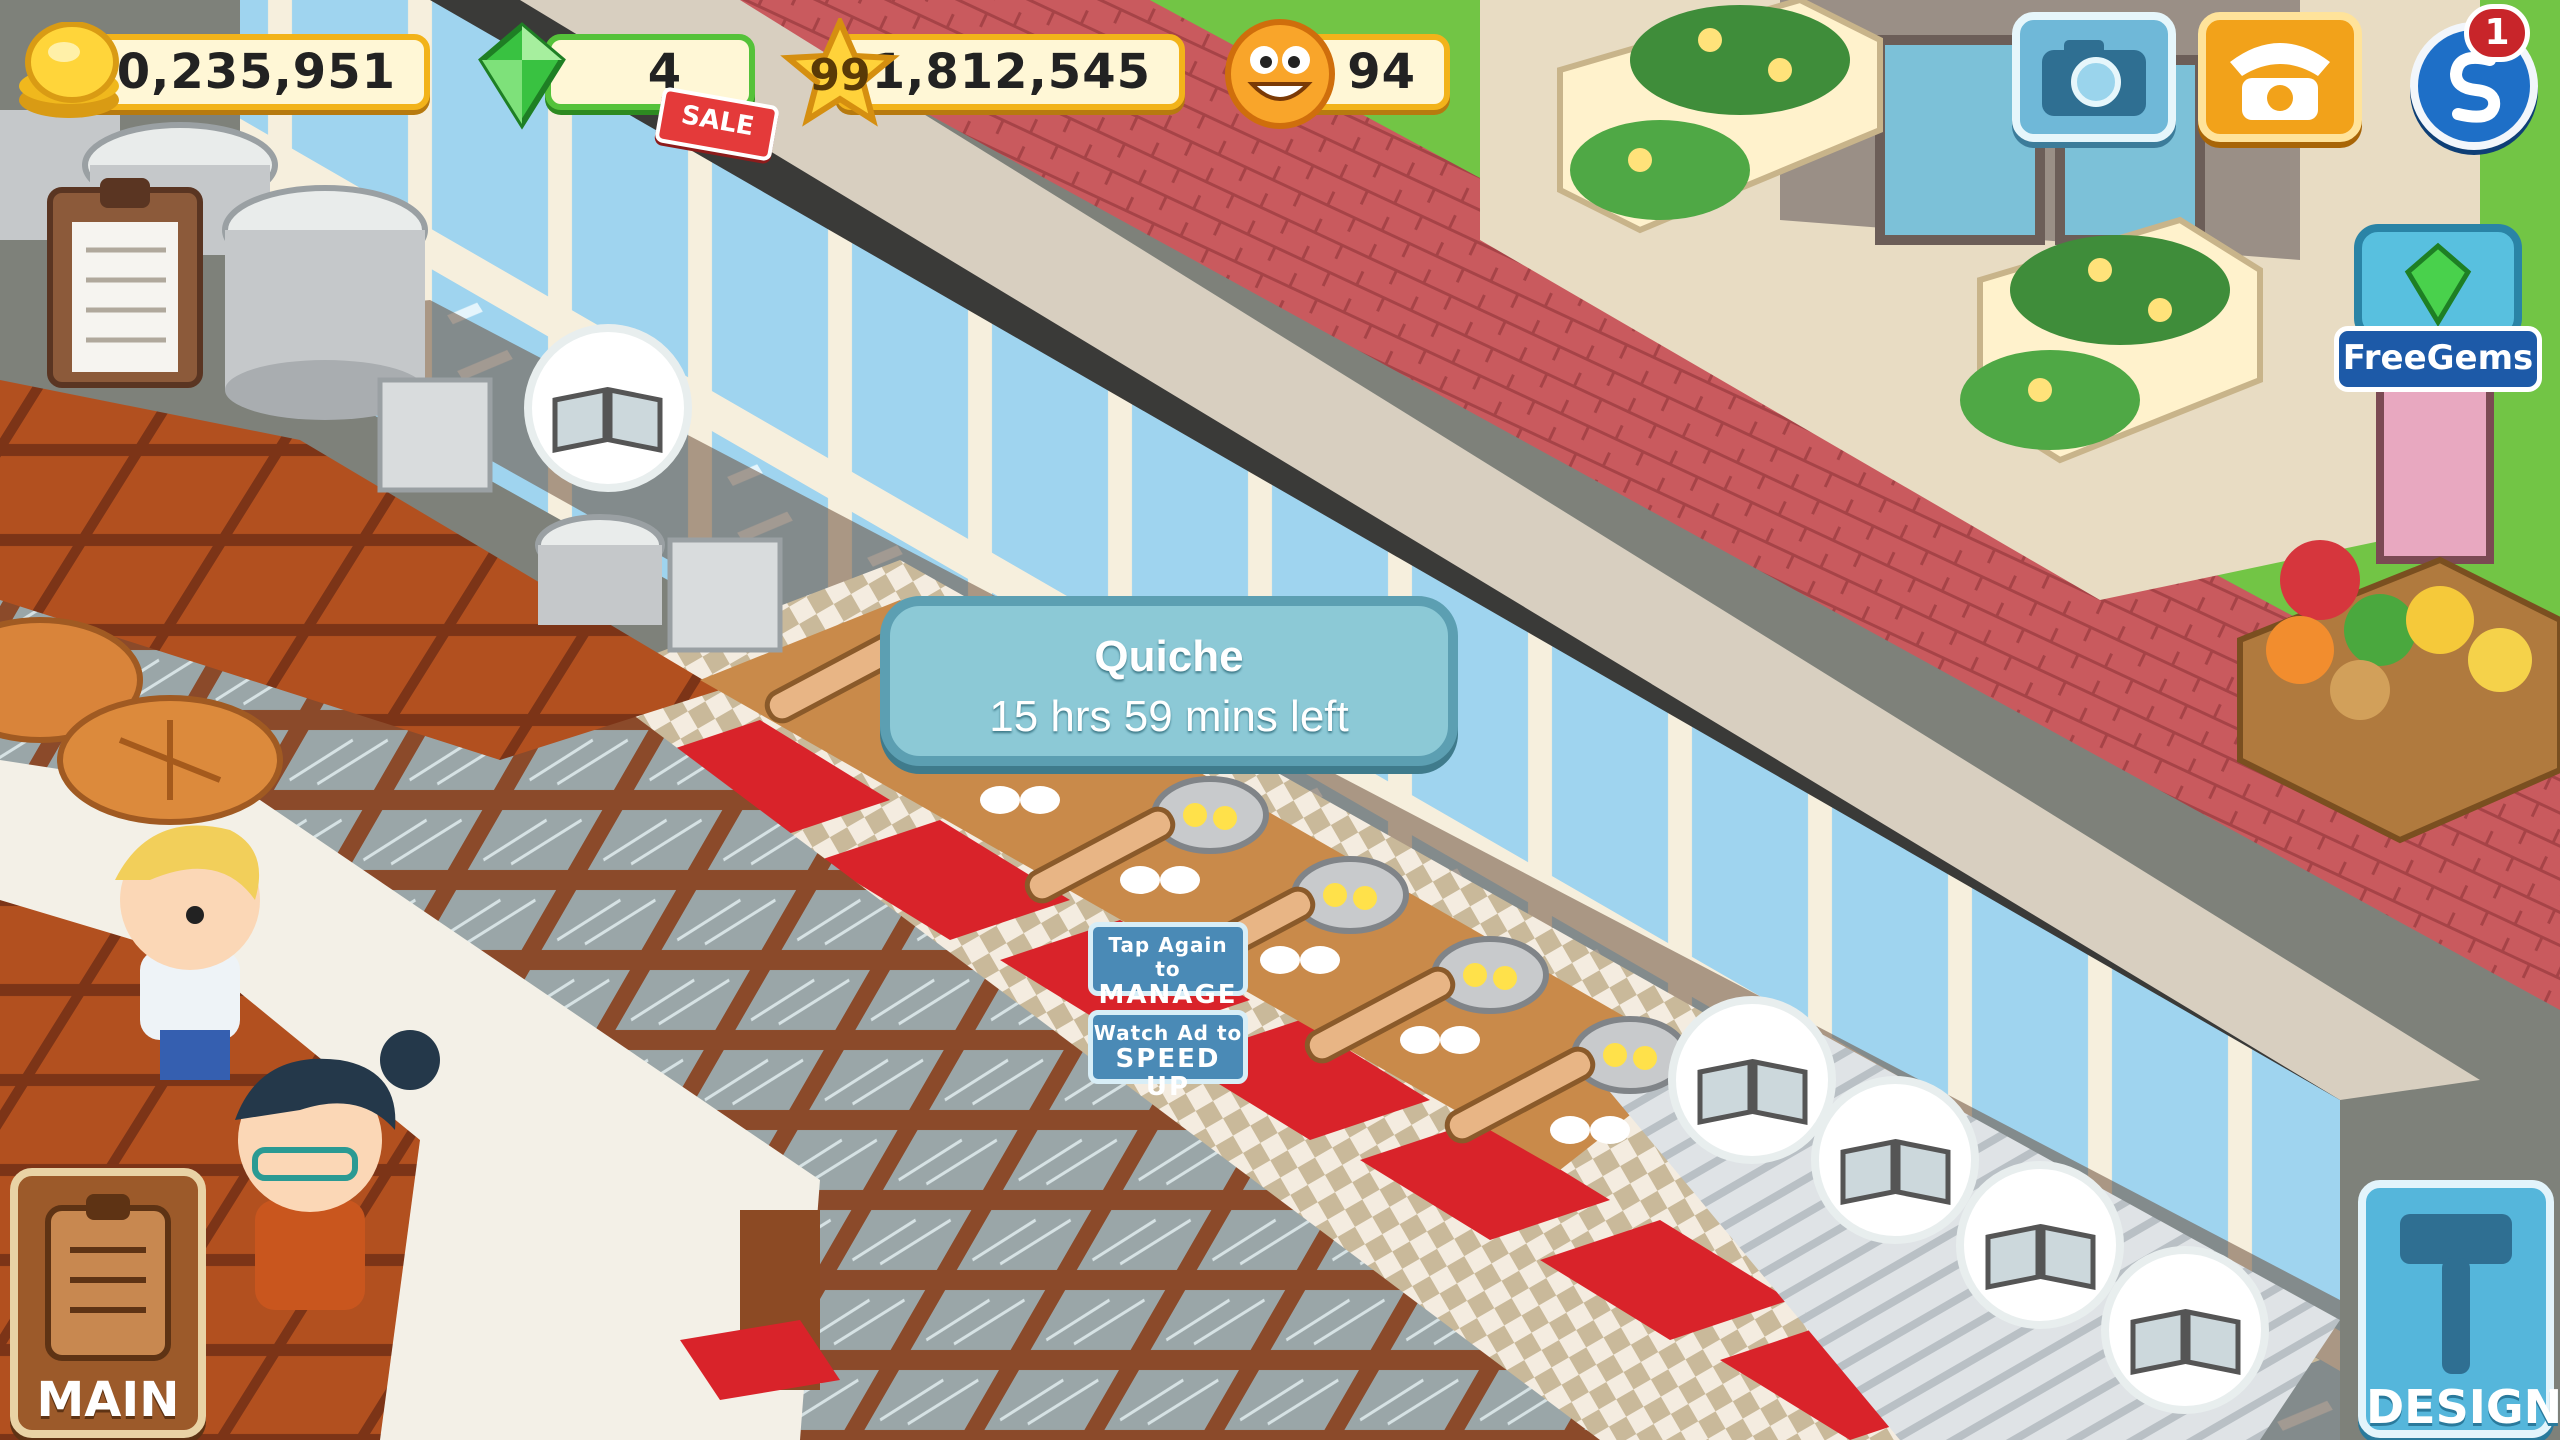 This screenshot has height=1440, width=2560. What do you see at coordinates (840, 75) in the screenshot?
I see `level-value: 99` at bounding box center [840, 75].